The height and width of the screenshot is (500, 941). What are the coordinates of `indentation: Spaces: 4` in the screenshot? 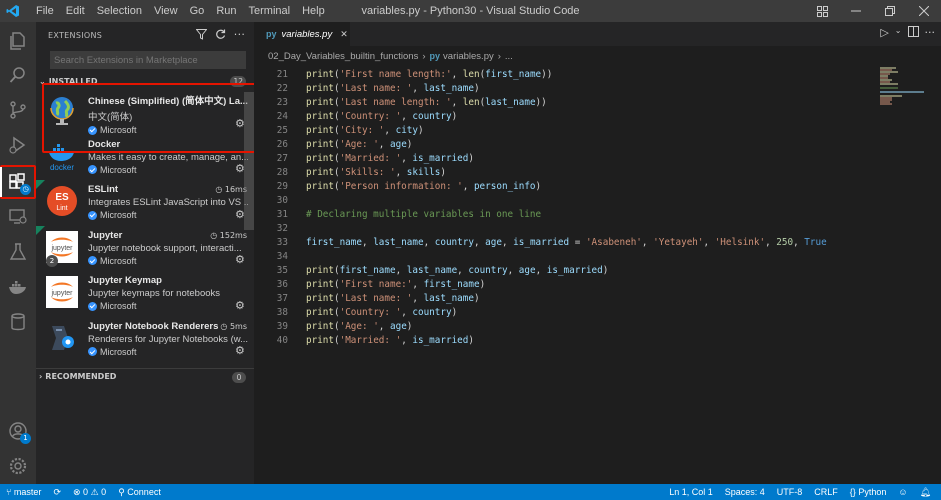 It's located at (745, 492).